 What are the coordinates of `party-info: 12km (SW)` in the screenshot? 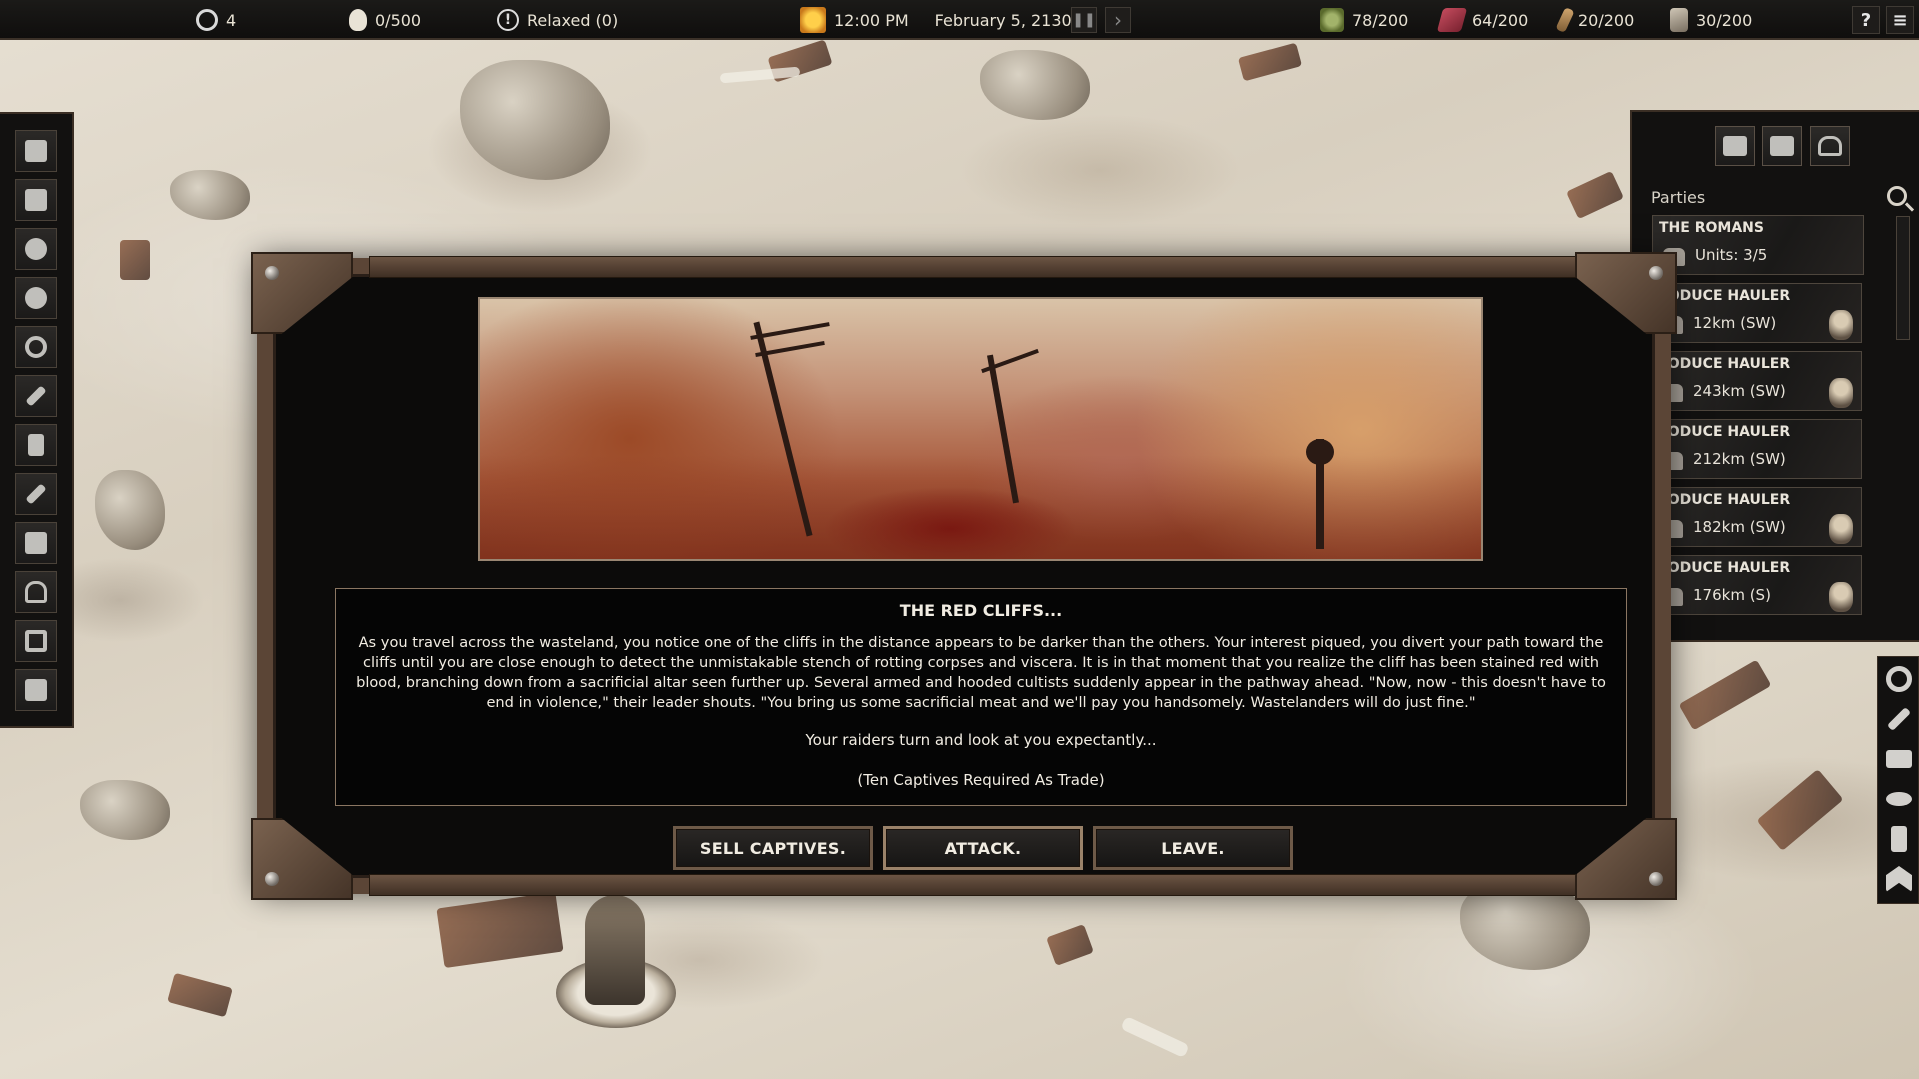 It's located at (1735, 323).